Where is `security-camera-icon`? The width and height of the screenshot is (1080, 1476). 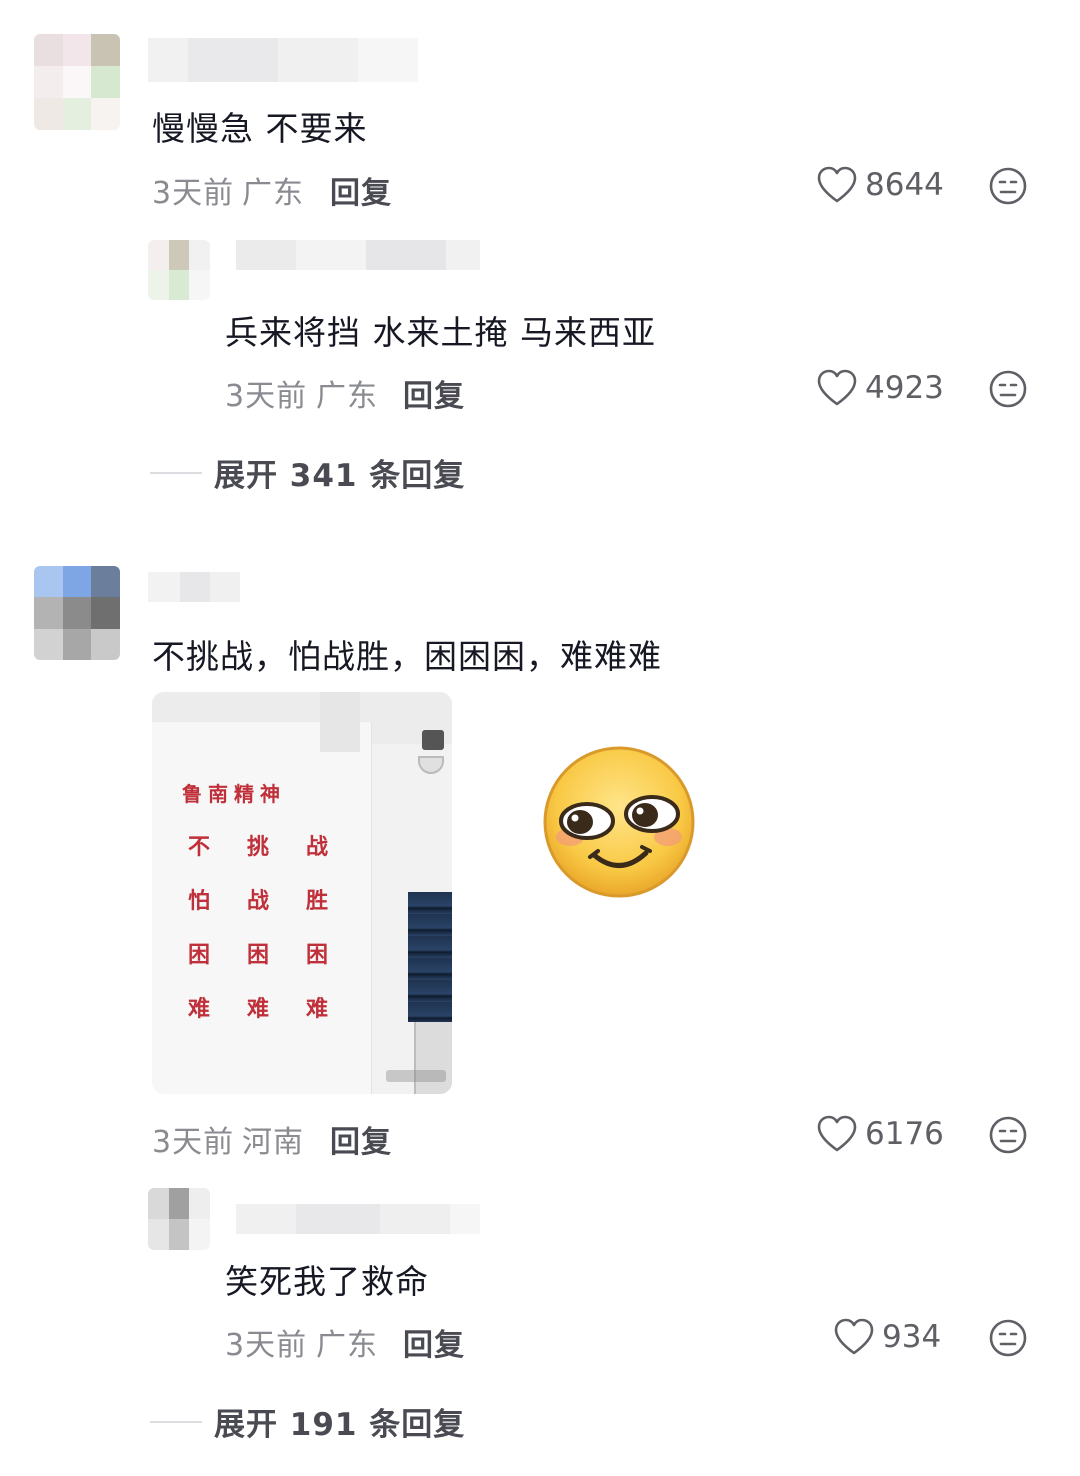
security-camera-icon is located at coordinates (433, 740).